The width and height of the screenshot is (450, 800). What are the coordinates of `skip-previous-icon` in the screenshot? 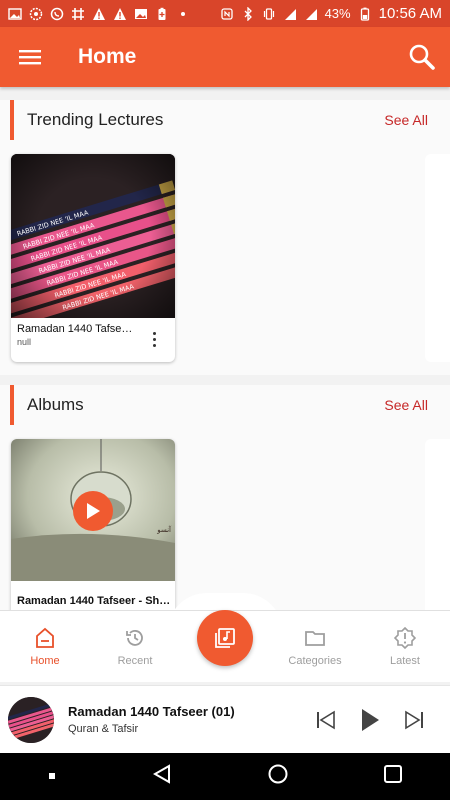 It's located at (326, 719).